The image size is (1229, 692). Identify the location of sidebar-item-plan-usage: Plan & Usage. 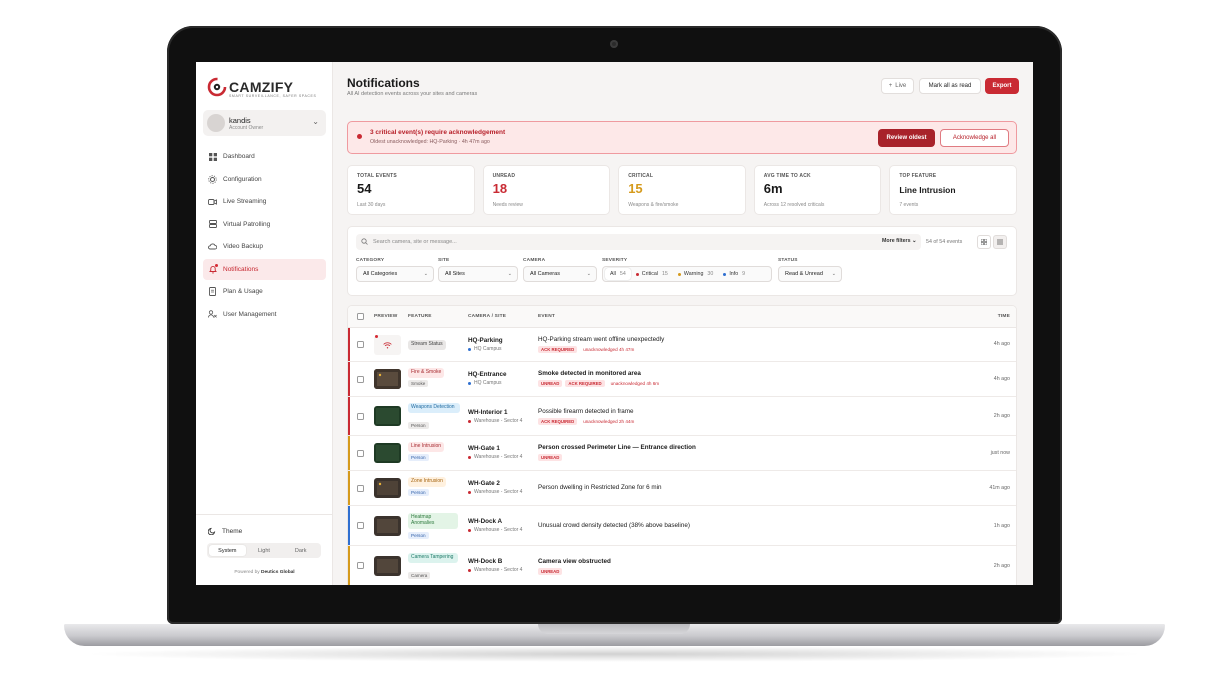
(264, 291).